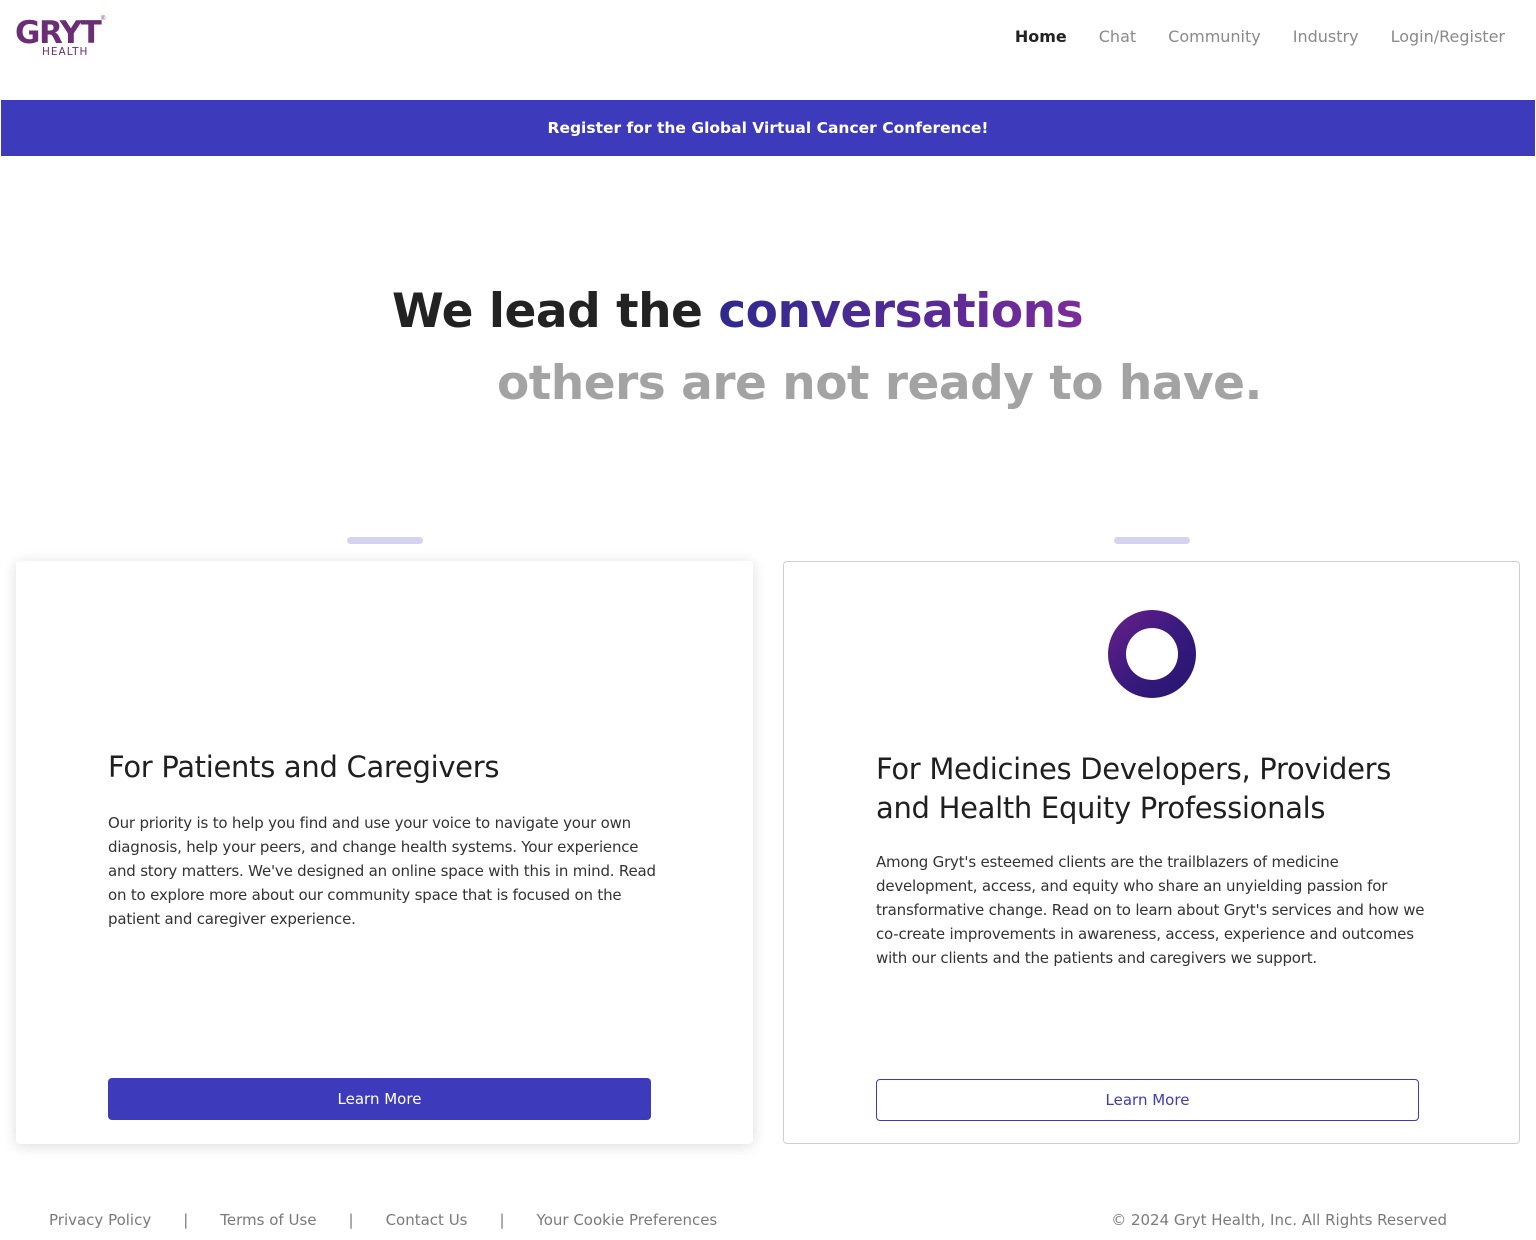  What do you see at coordinates (103, 19) in the screenshot?
I see `logo-trademark: ®` at bounding box center [103, 19].